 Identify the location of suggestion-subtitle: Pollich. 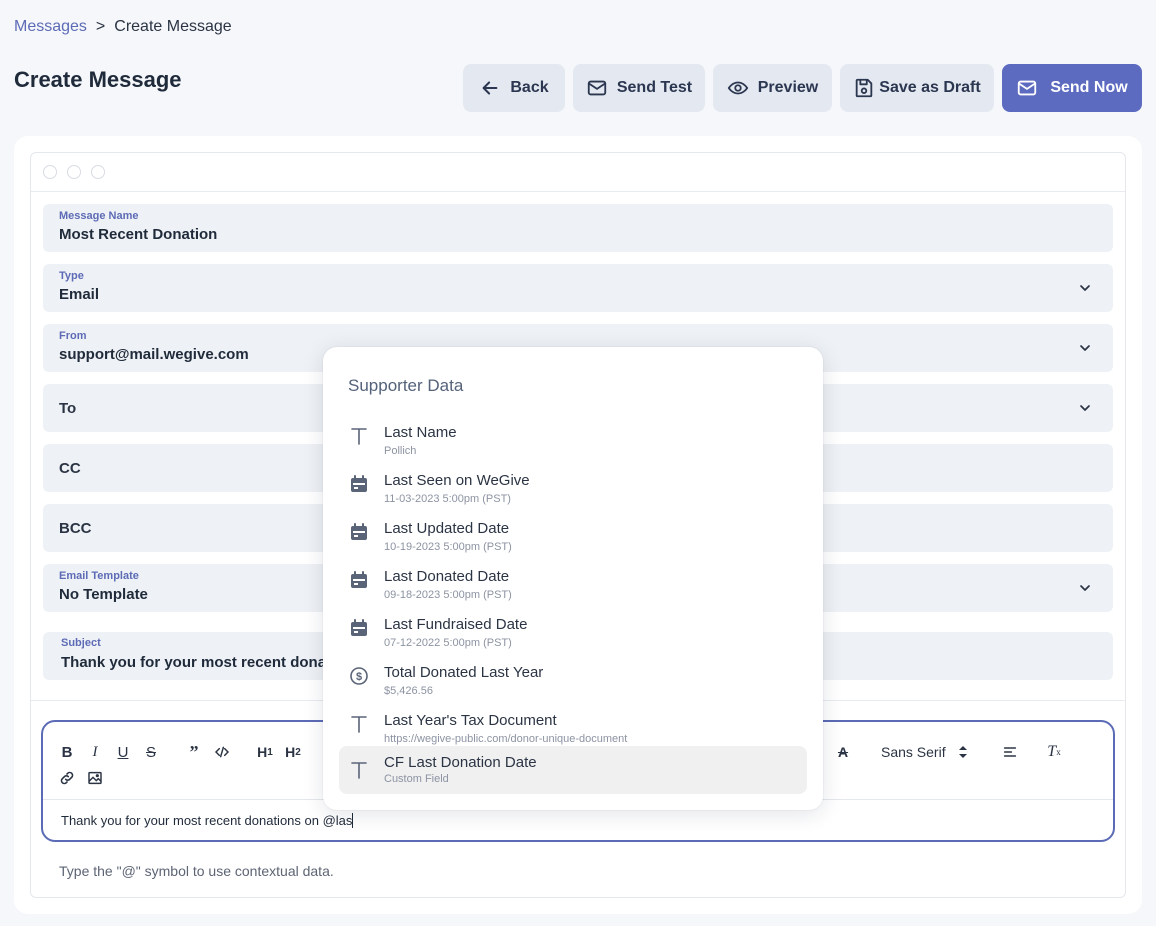
(400, 451).